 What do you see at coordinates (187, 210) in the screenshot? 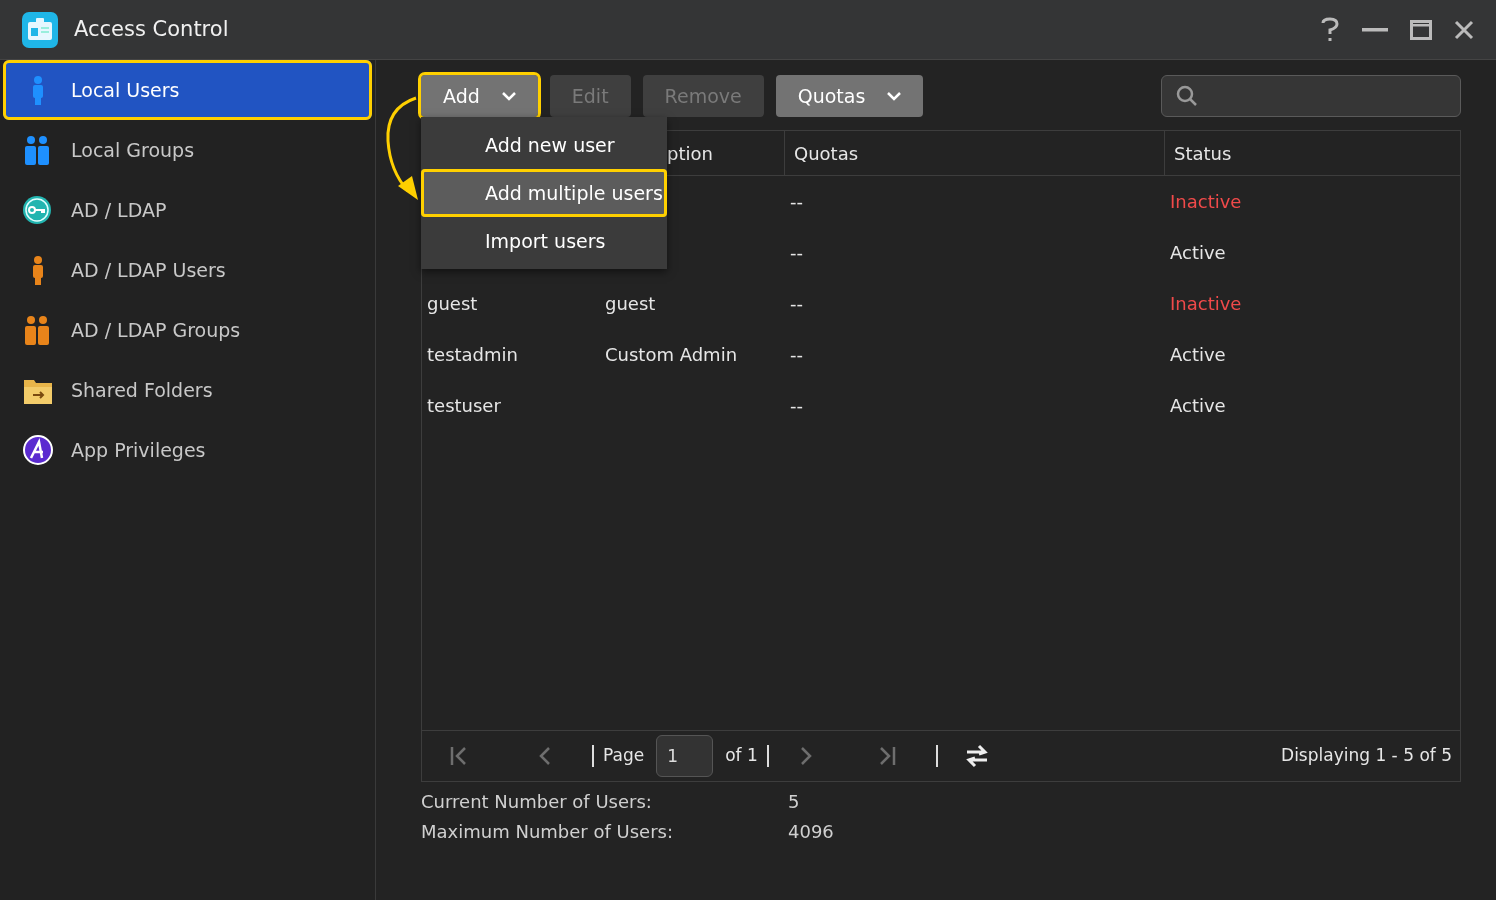
I see `sidebar-item: AD / LDAP` at bounding box center [187, 210].